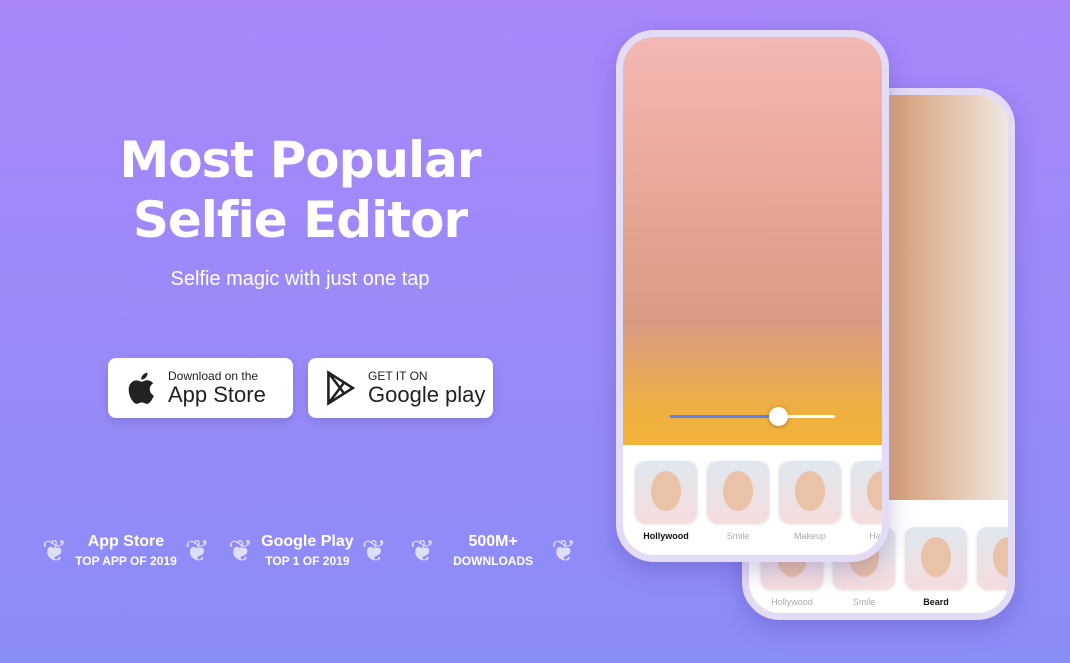 The width and height of the screenshot is (1070, 663). I want to click on app-store-button: Download on the App Store, so click(200, 388).